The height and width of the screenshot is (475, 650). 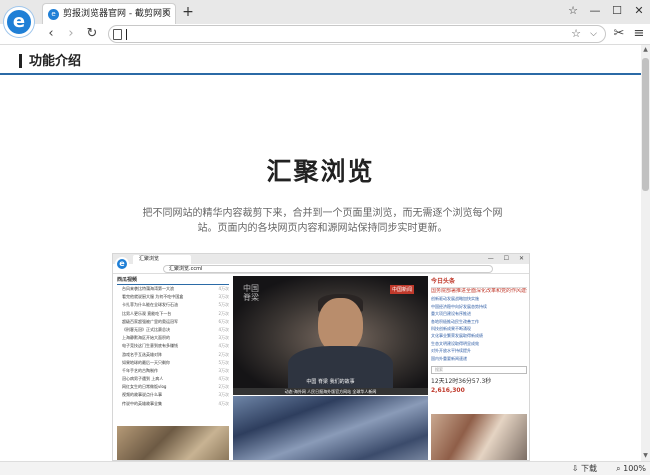 What do you see at coordinates (71, 34) in the screenshot?
I see `forward-button: ›` at bounding box center [71, 34].